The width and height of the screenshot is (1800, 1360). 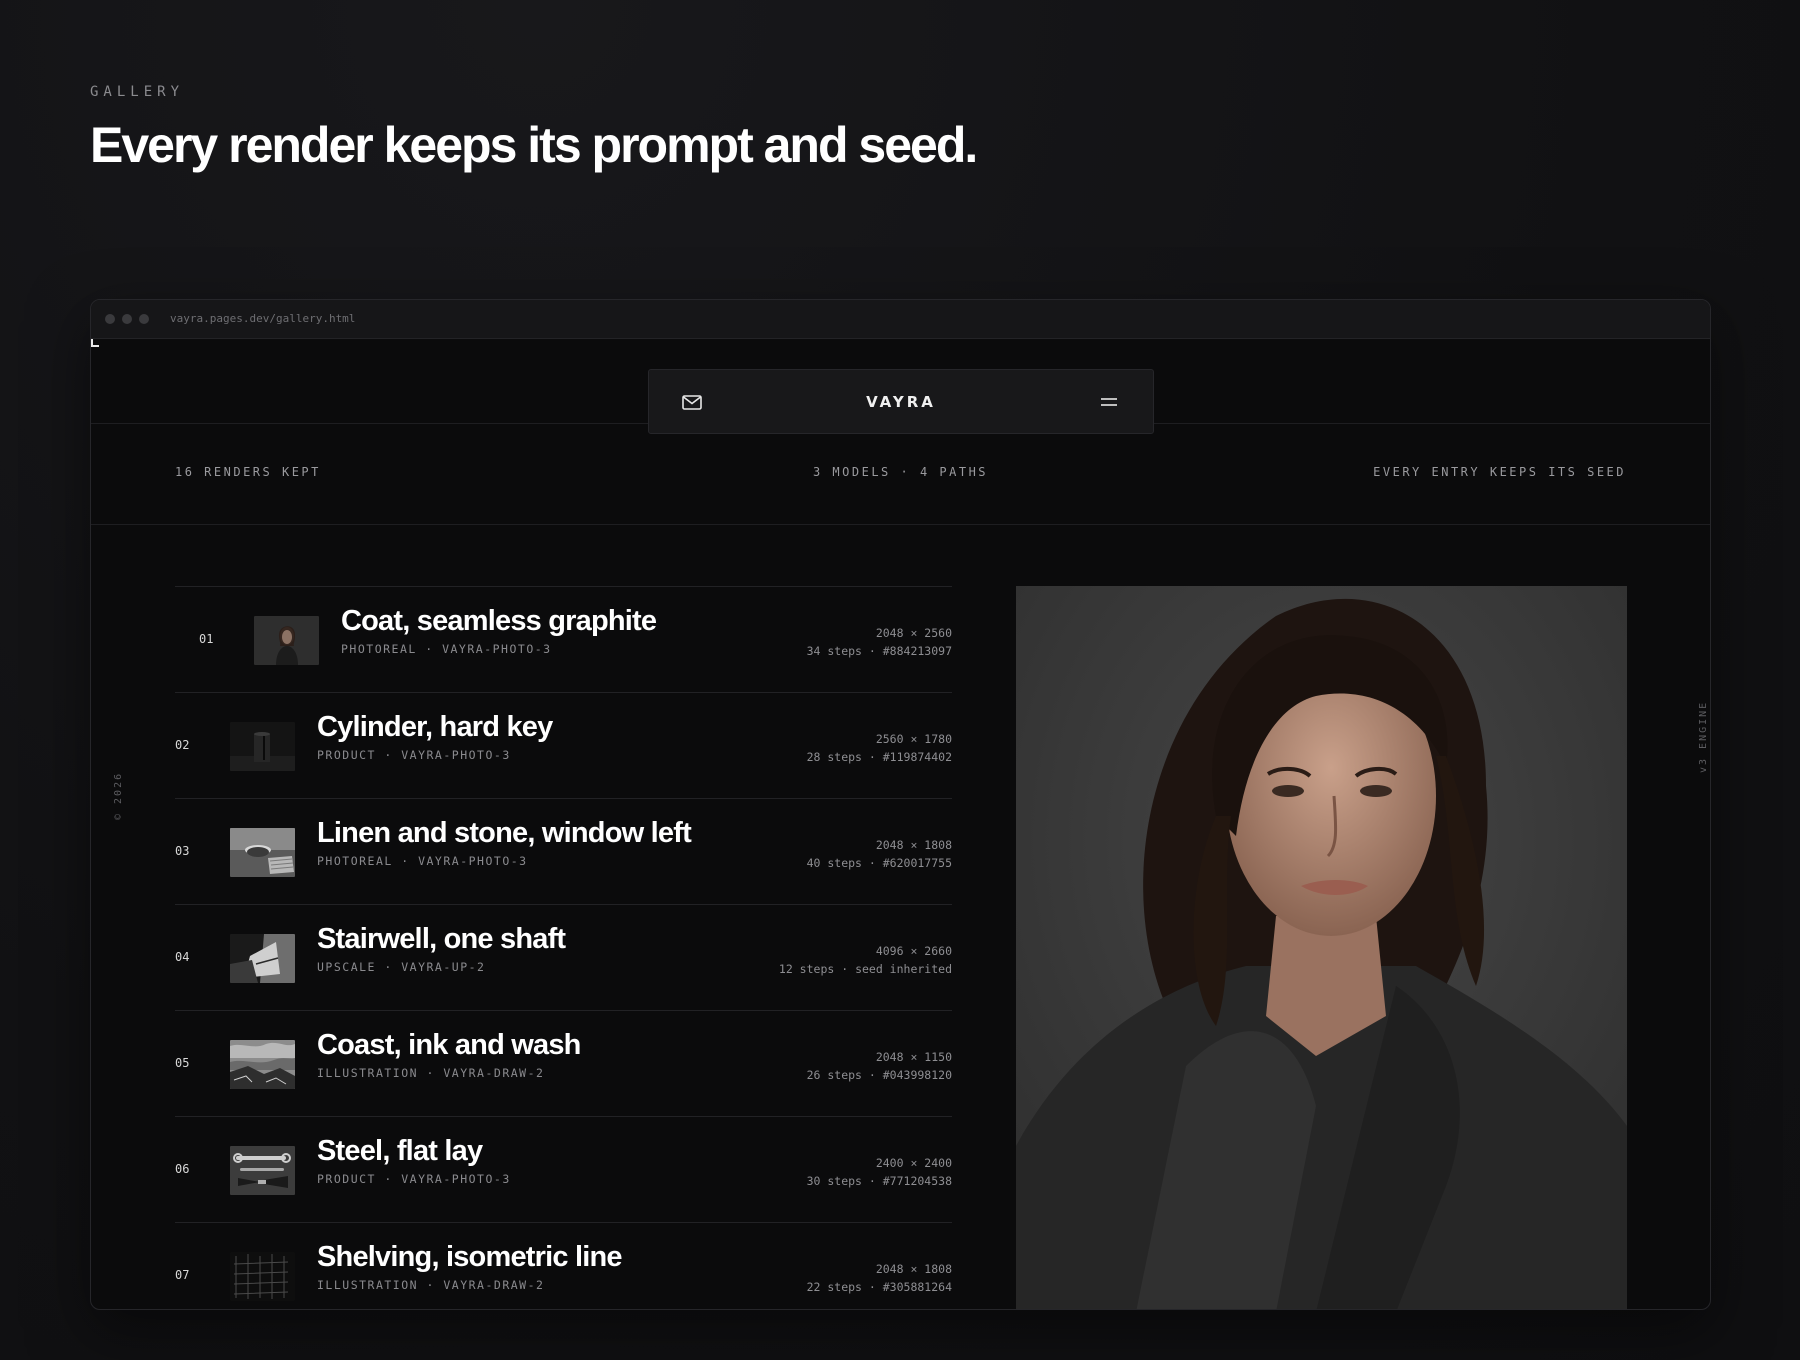 I want to click on corner-marker, so click(x=95, y=343).